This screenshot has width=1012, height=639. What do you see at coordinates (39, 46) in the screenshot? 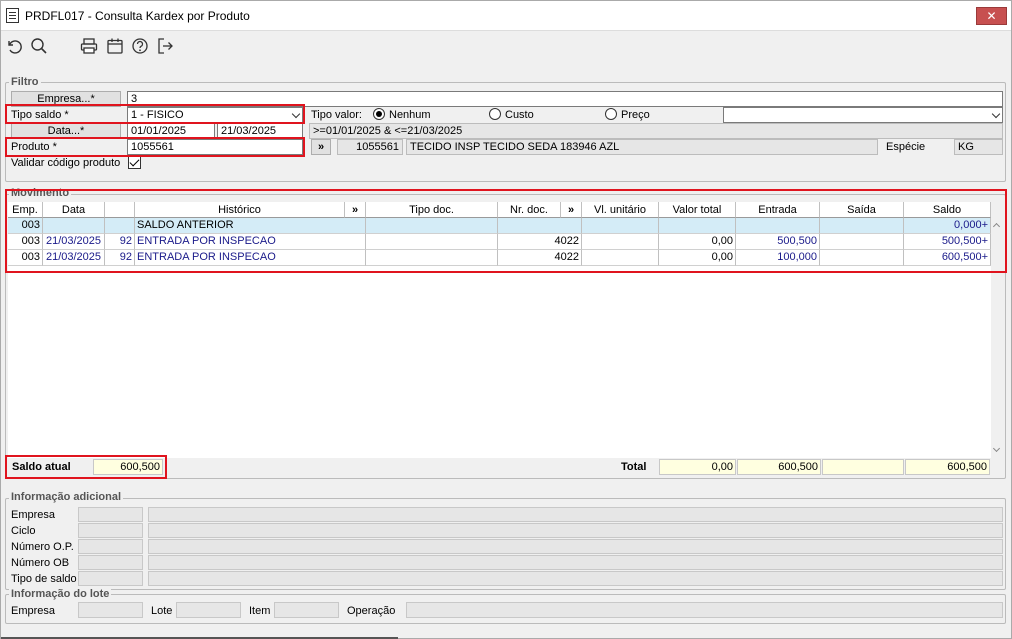
I see `search-icon` at bounding box center [39, 46].